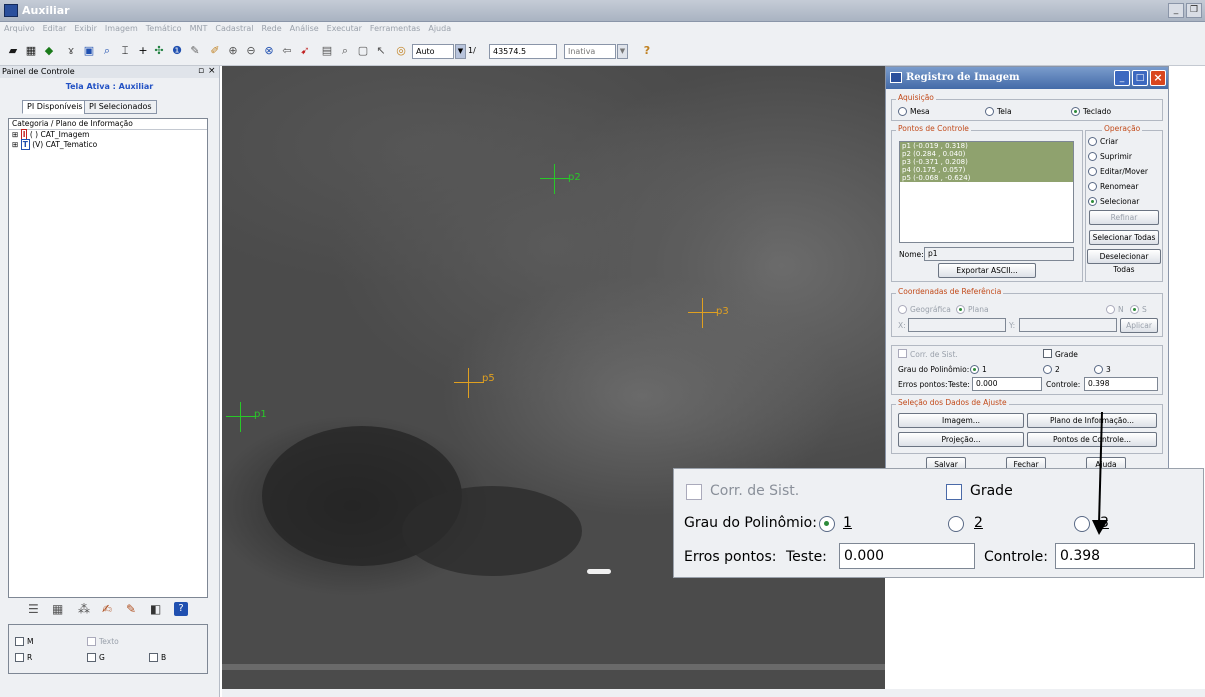 The height and width of the screenshot is (697, 1205). What do you see at coordinates (251, 51) in the screenshot?
I see `zoom-out-icon: ⊖` at bounding box center [251, 51].